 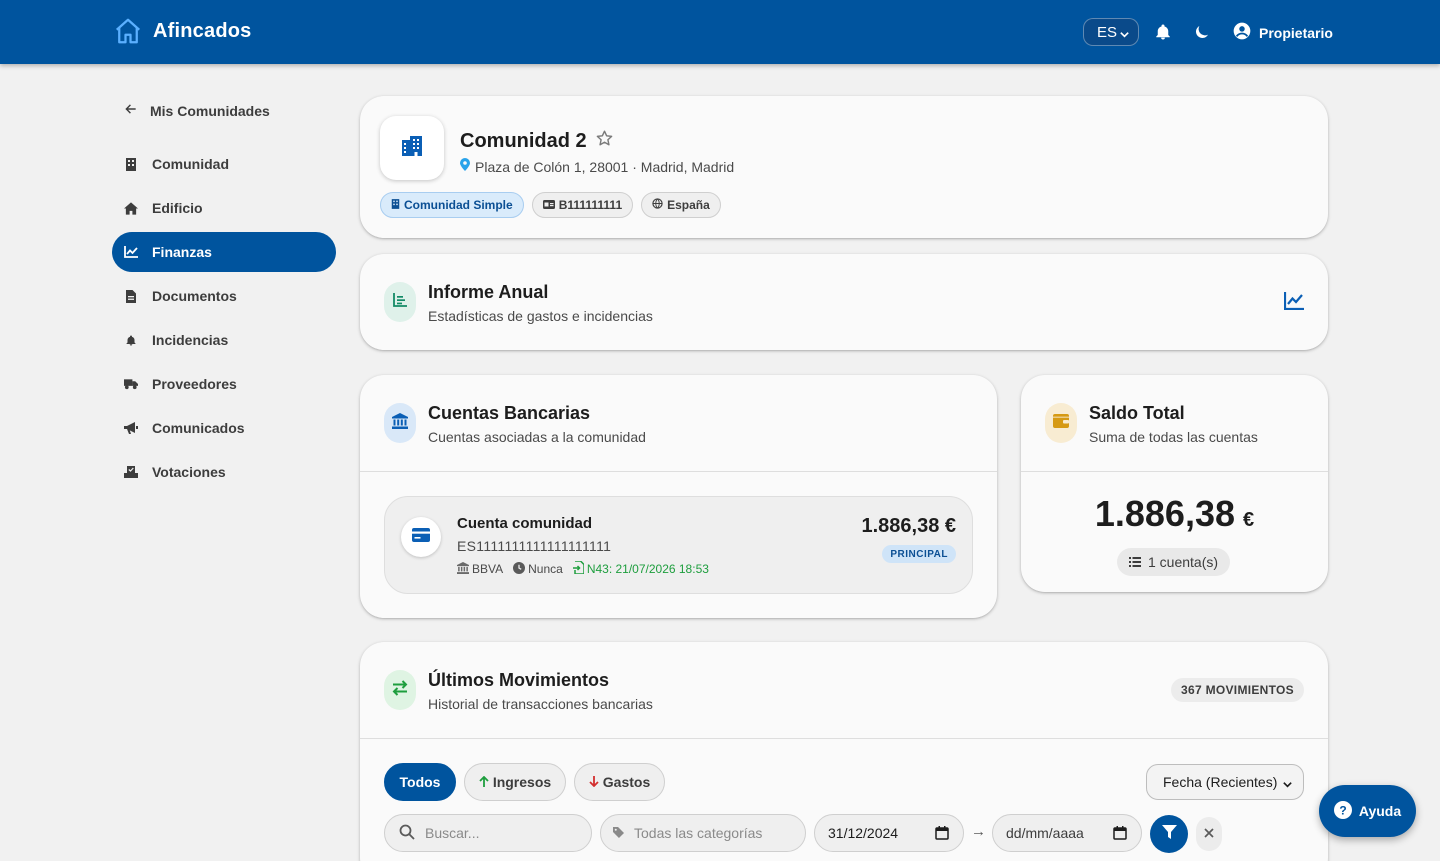 What do you see at coordinates (647, 569) in the screenshot?
I see `n43-date: N43: 21/07/2026 18:53` at bounding box center [647, 569].